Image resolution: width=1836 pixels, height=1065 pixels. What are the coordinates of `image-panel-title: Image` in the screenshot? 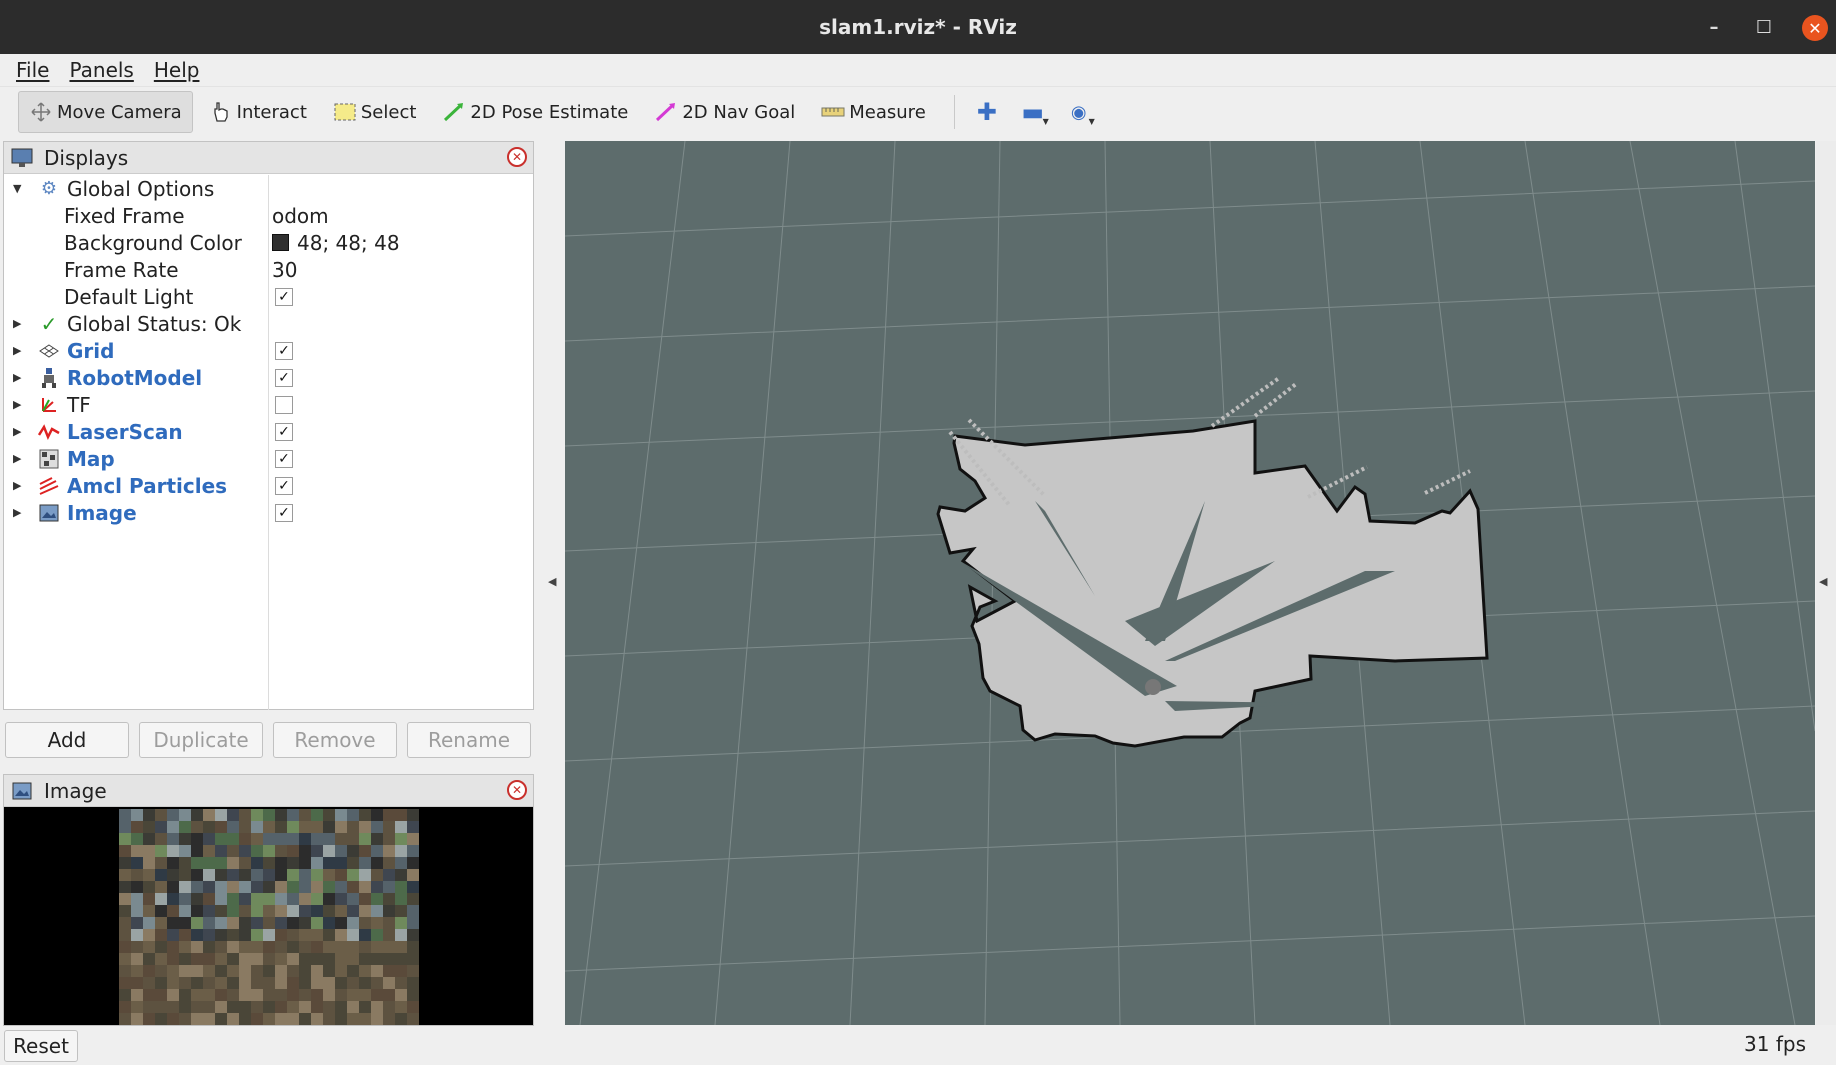 It's located at (75, 790).